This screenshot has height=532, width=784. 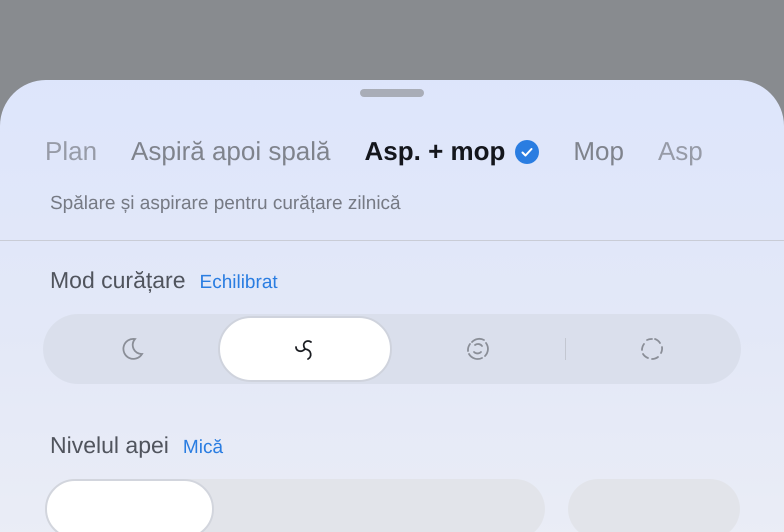 I want to click on mode-tab: Asp. + mop, so click(x=452, y=152).